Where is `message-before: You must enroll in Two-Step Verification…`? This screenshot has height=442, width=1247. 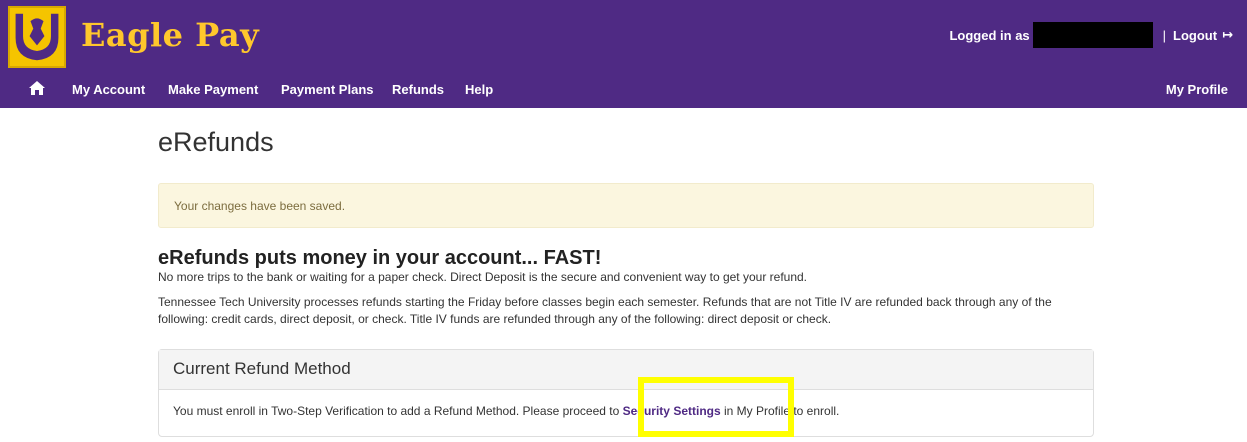
message-before: You must enroll in Two-Step Verification… is located at coordinates (398, 411).